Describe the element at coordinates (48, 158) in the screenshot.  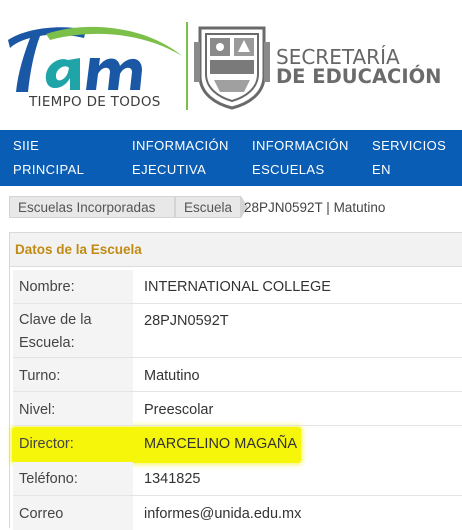
I see `nav-item-siie-principal: SIIE PRINCIPAL` at that location.